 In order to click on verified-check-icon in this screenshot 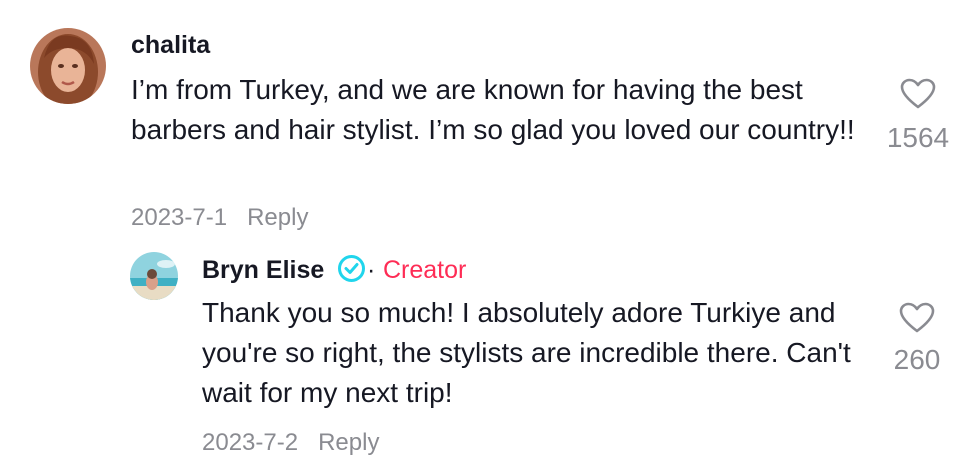, I will do `click(351, 268)`.